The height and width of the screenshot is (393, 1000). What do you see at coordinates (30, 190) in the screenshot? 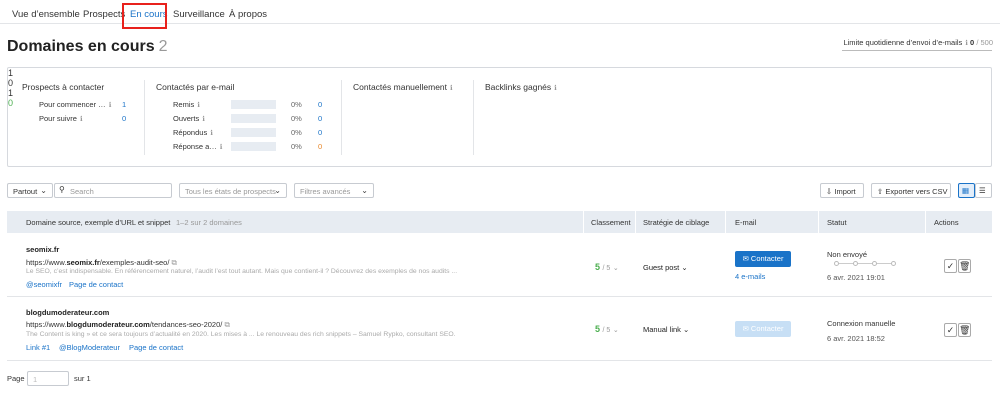
I see `scope-select: Partout ⌄` at bounding box center [30, 190].